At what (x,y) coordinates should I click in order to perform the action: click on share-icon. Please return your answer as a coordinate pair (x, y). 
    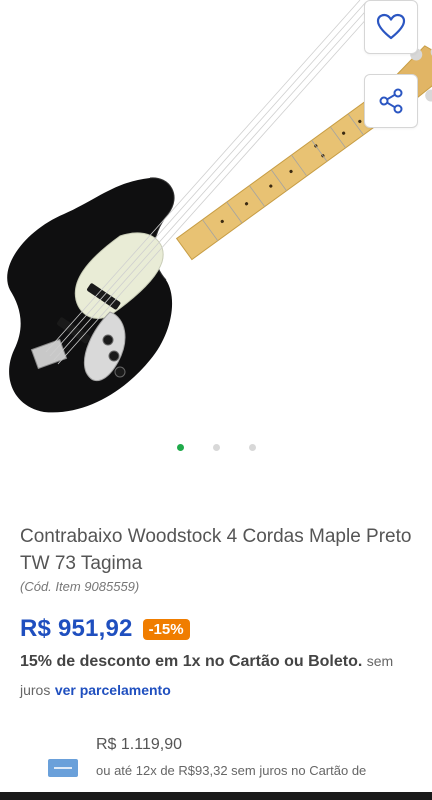
    Looking at the image, I should click on (391, 101).